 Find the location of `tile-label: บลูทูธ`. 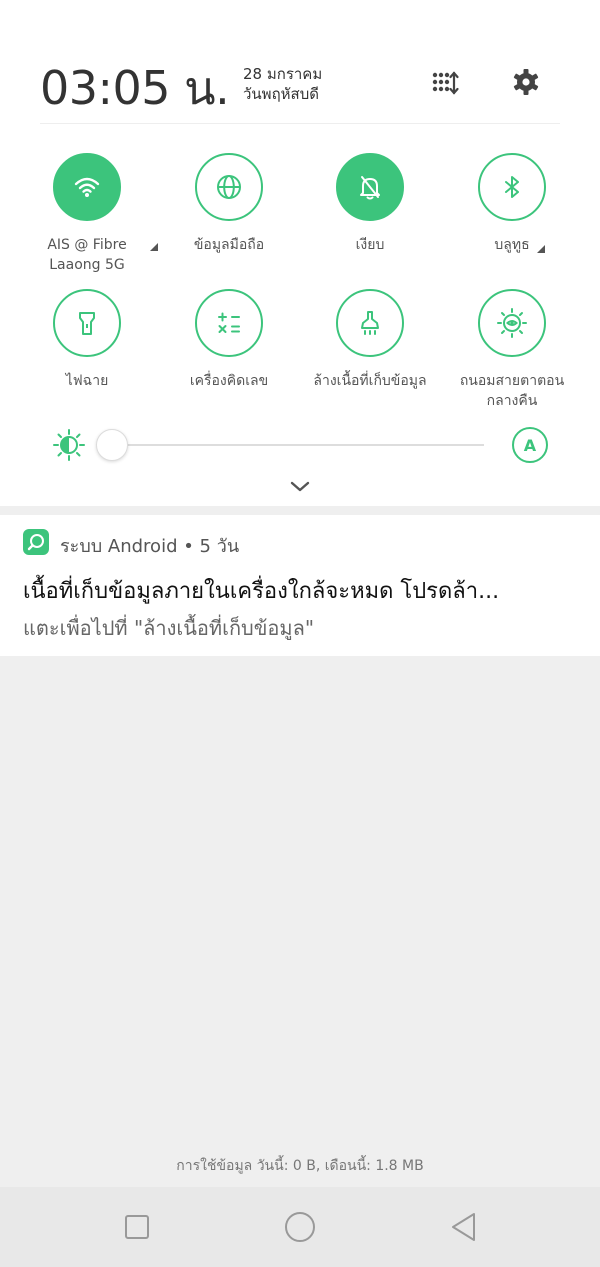

tile-label: บลูทูธ is located at coordinates (512, 245).